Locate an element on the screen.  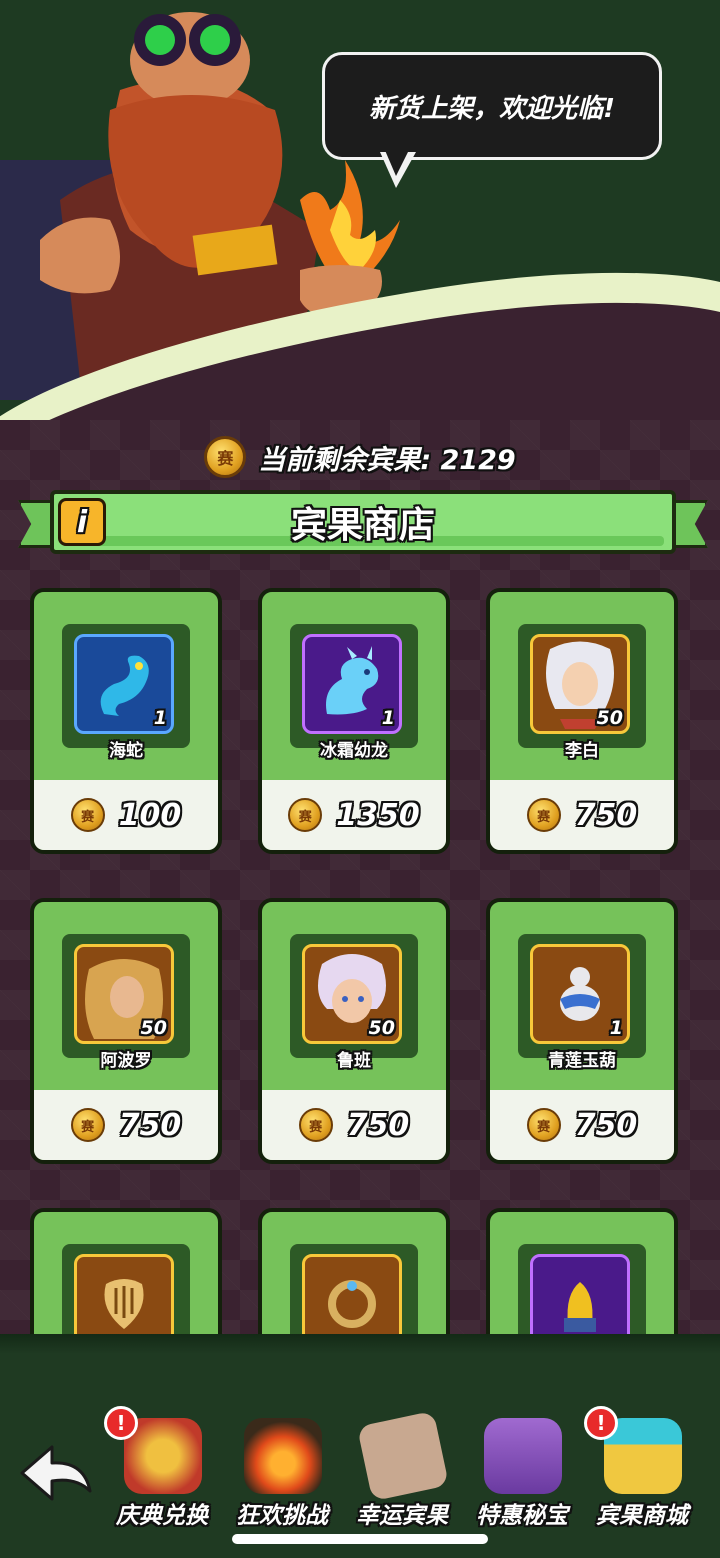
speech-bubble-tail is located at coordinates (398, 168).